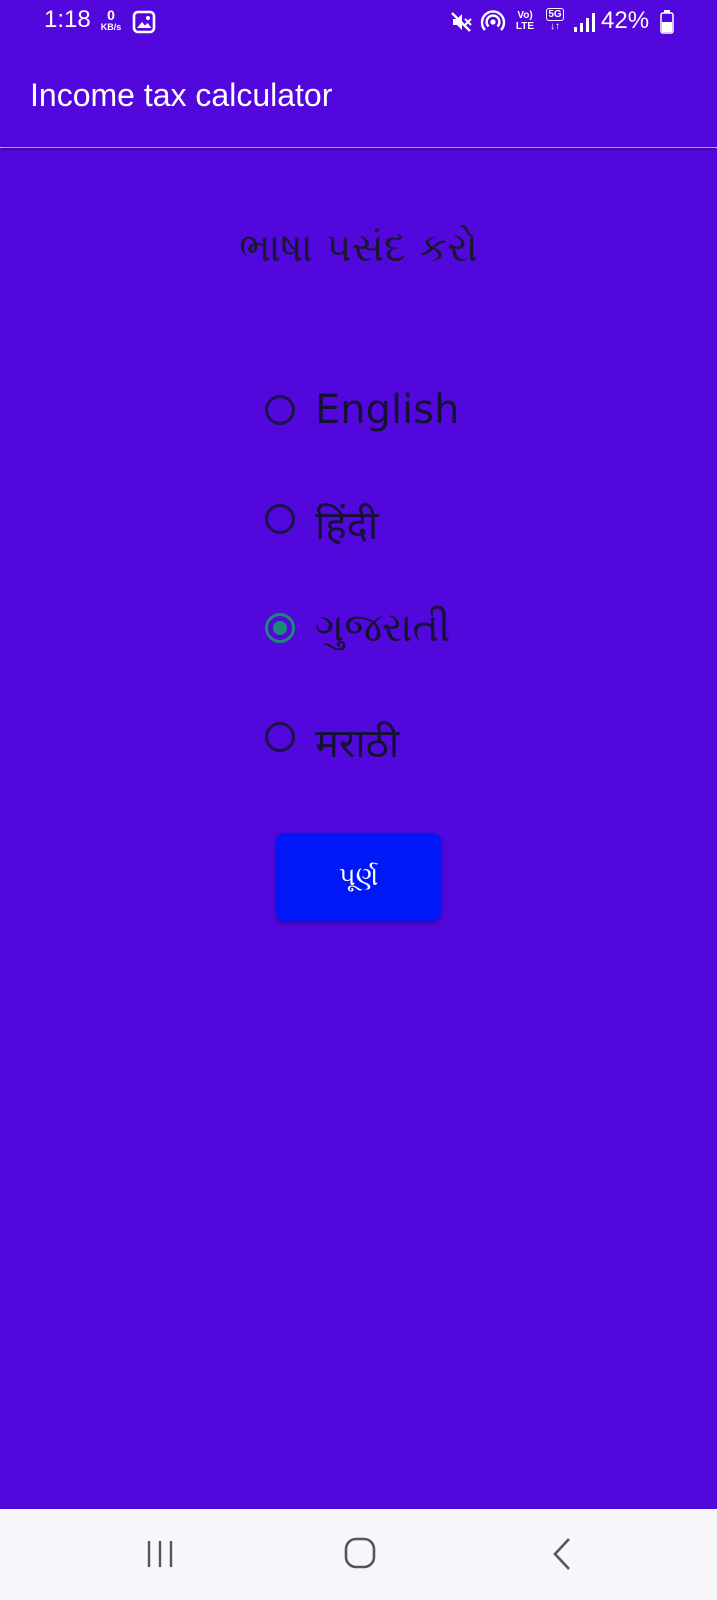 This screenshot has width=717, height=1600. Describe the element at coordinates (525, 15) in the screenshot. I see `volte-label-top: Vo)` at that location.